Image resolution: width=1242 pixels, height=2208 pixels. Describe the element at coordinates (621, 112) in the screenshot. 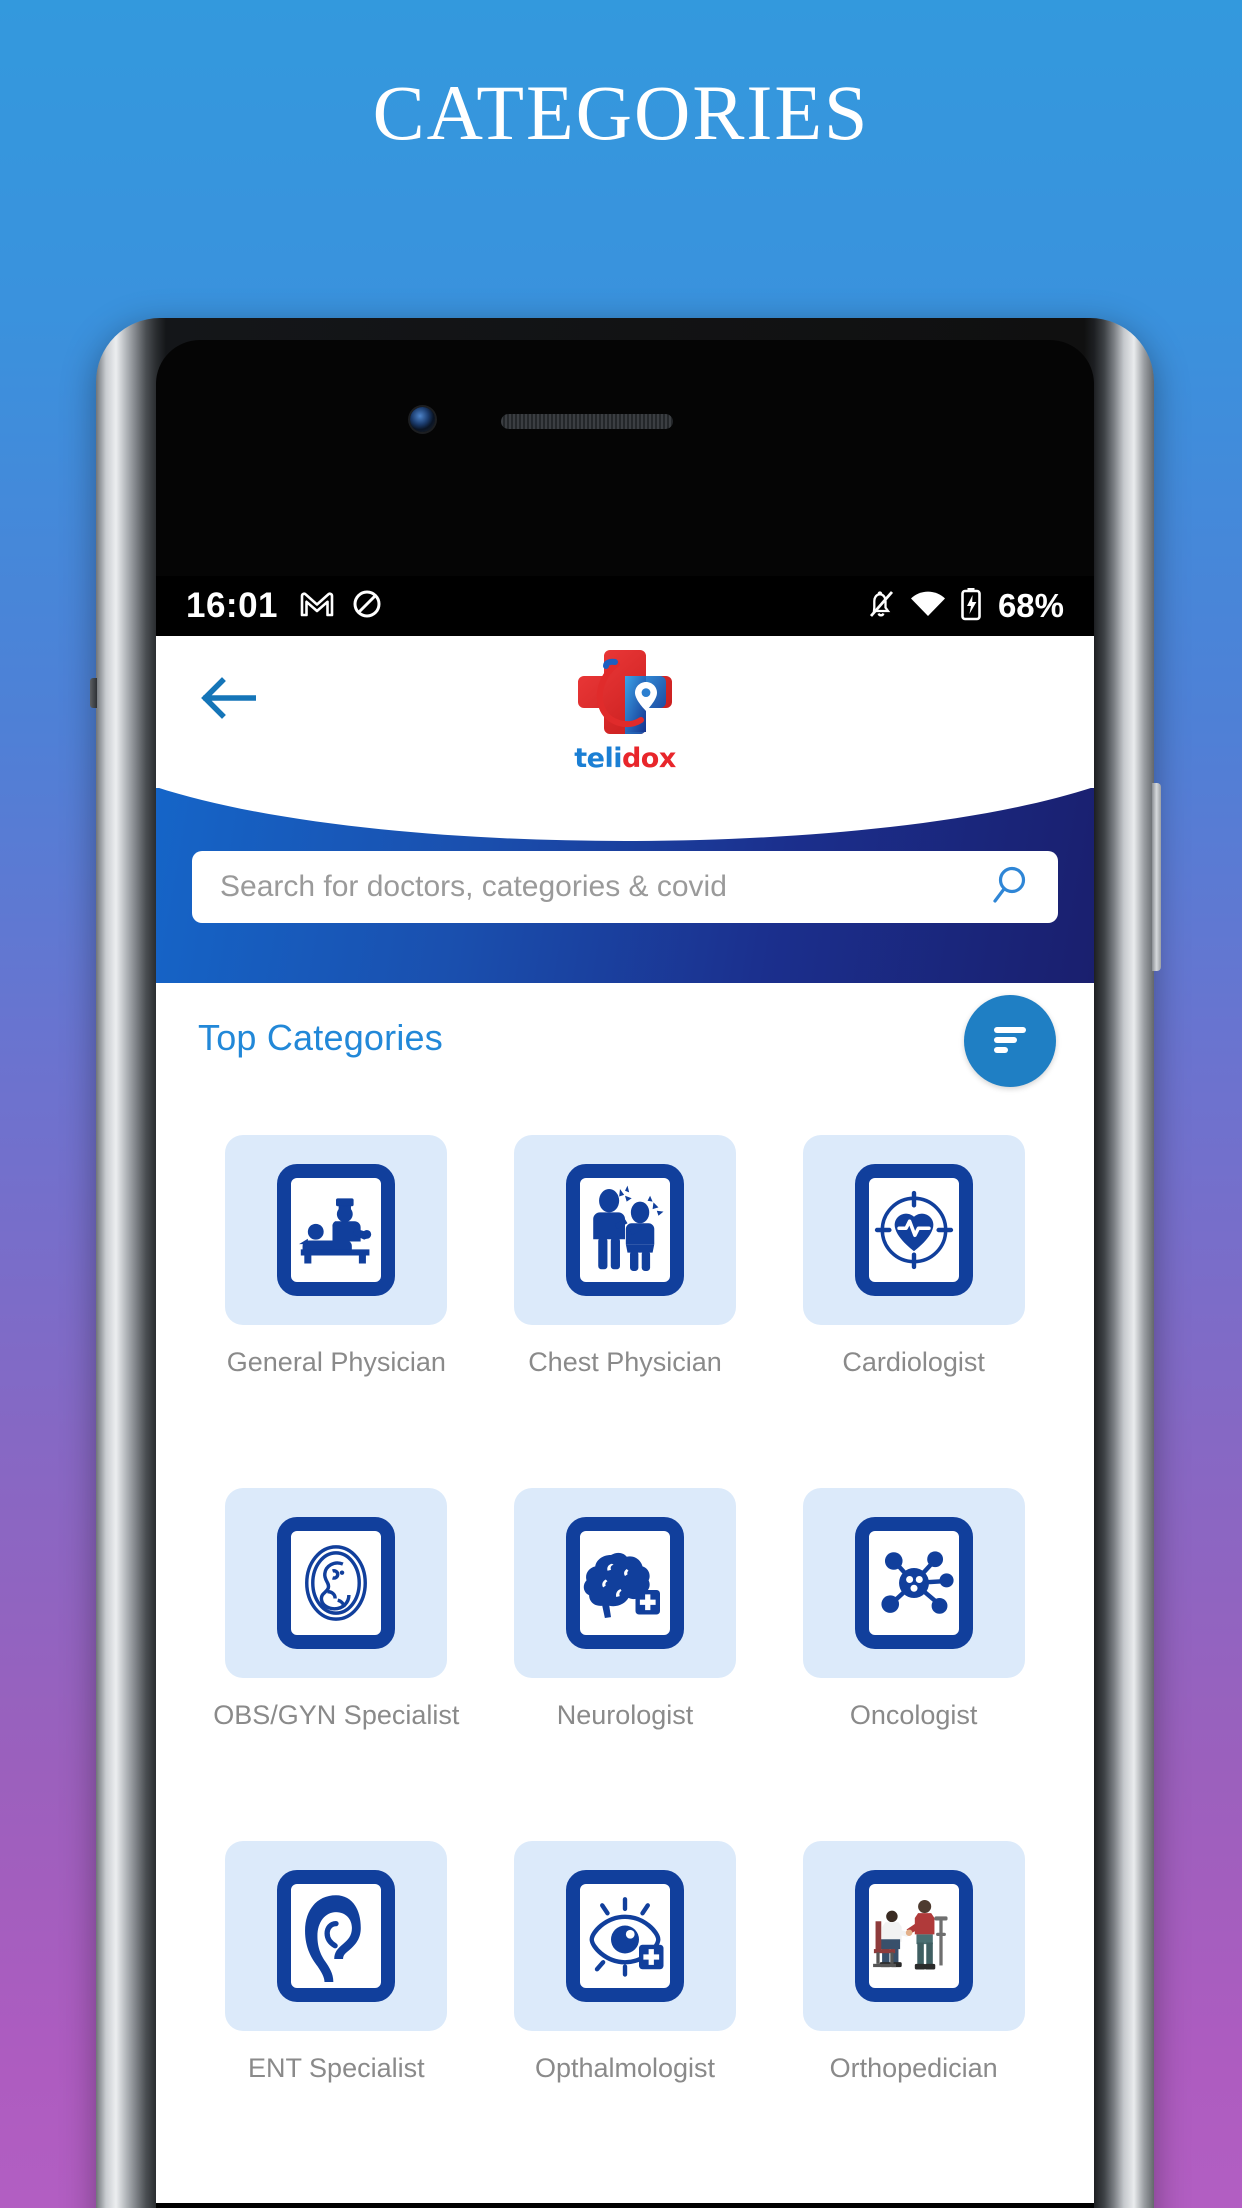

I see `page-title: CATEGORIES` at that location.